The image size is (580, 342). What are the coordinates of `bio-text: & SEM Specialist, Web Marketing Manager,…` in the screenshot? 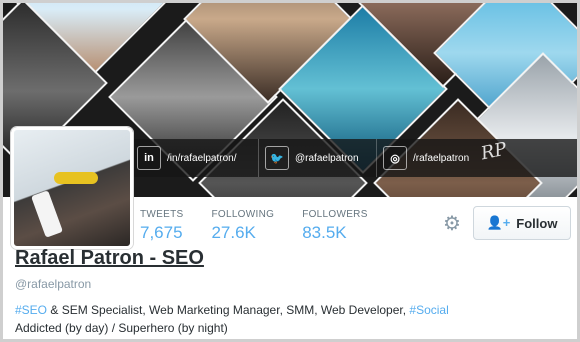 It's located at (228, 310).